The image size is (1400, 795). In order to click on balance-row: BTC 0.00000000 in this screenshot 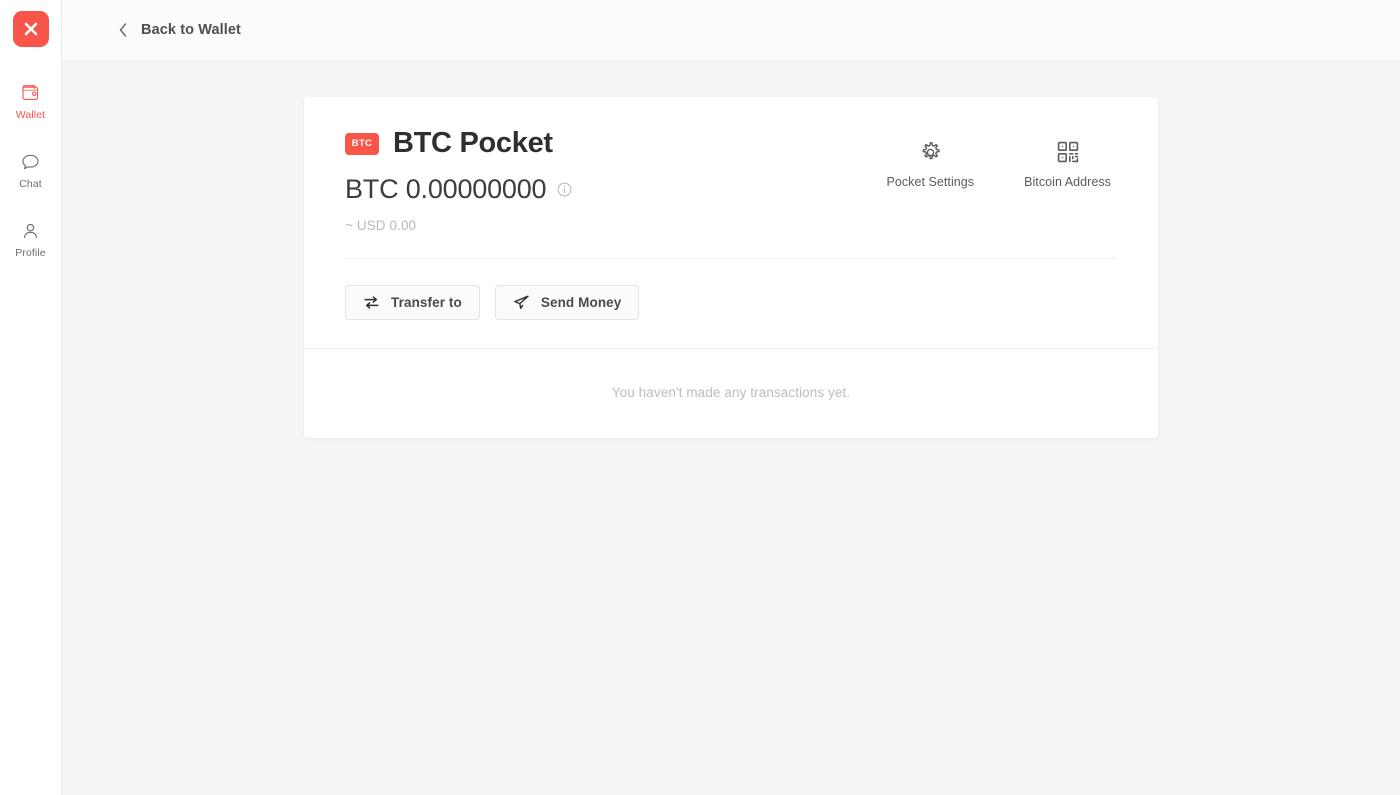, I will do `click(458, 189)`.